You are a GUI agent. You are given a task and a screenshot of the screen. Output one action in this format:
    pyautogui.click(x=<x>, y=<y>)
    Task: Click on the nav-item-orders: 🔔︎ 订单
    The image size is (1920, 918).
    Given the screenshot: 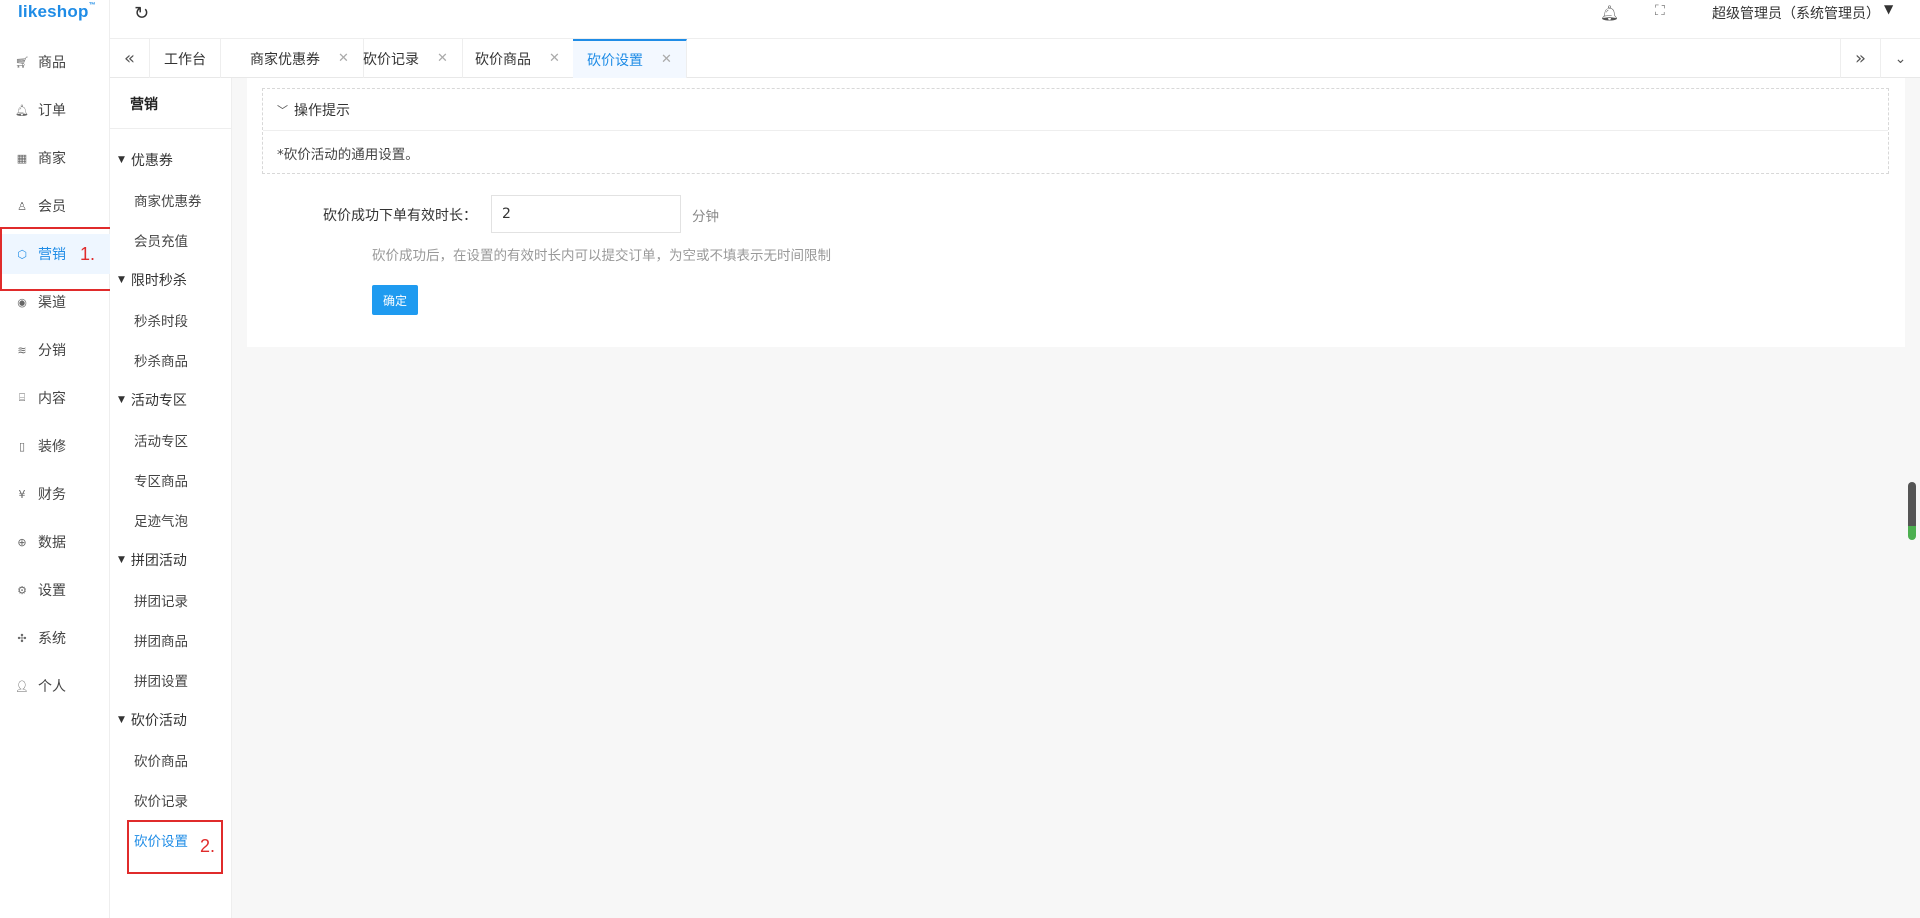 What is the action you would take?
    pyautogui.click(x=55, y=110)
    